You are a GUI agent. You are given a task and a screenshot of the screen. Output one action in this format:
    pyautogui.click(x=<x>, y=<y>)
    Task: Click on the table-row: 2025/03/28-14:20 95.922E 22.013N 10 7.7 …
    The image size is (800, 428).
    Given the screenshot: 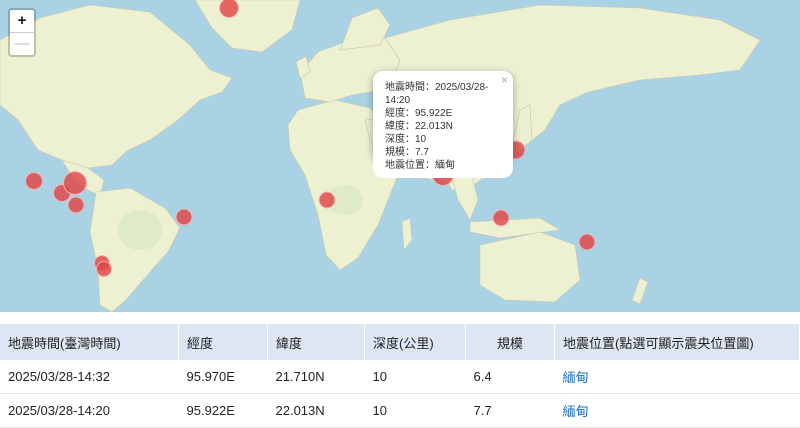 What is the action you would take?
    pyautogui.click(x=400, y=410)
    